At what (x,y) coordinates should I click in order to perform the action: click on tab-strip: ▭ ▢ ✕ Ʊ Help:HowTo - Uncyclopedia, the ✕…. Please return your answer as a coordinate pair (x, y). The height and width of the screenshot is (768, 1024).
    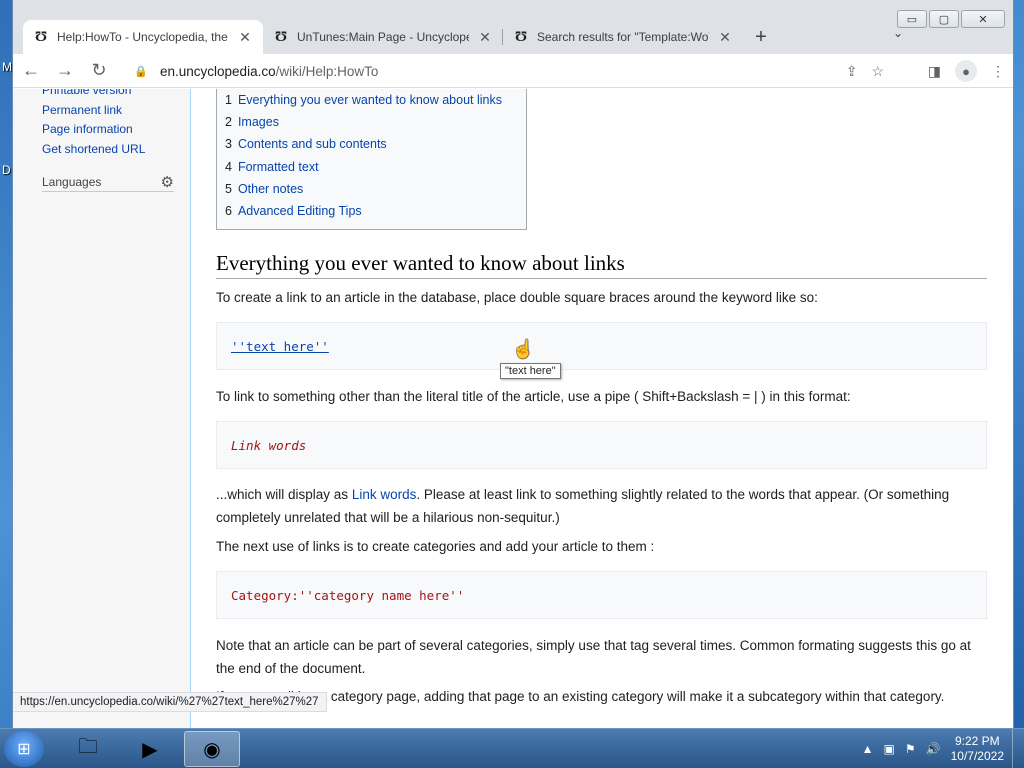
    Looking at the image, I should click on (513, 27).